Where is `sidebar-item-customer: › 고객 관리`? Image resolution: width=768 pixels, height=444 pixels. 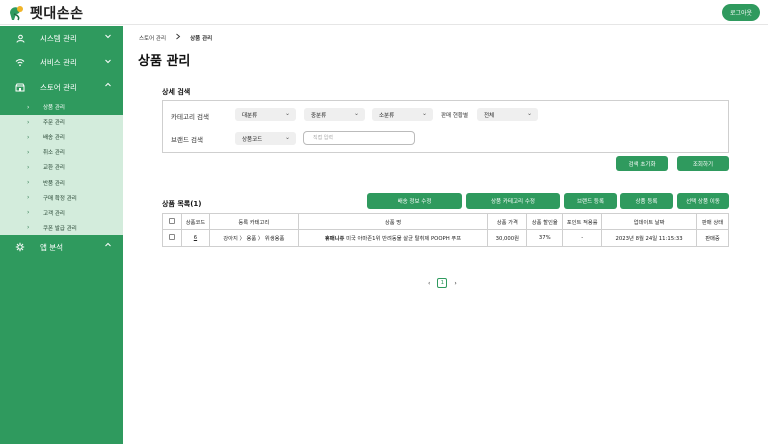
sidebar-item-customer: › 고객 관리 is located at coordinates (61, 212).